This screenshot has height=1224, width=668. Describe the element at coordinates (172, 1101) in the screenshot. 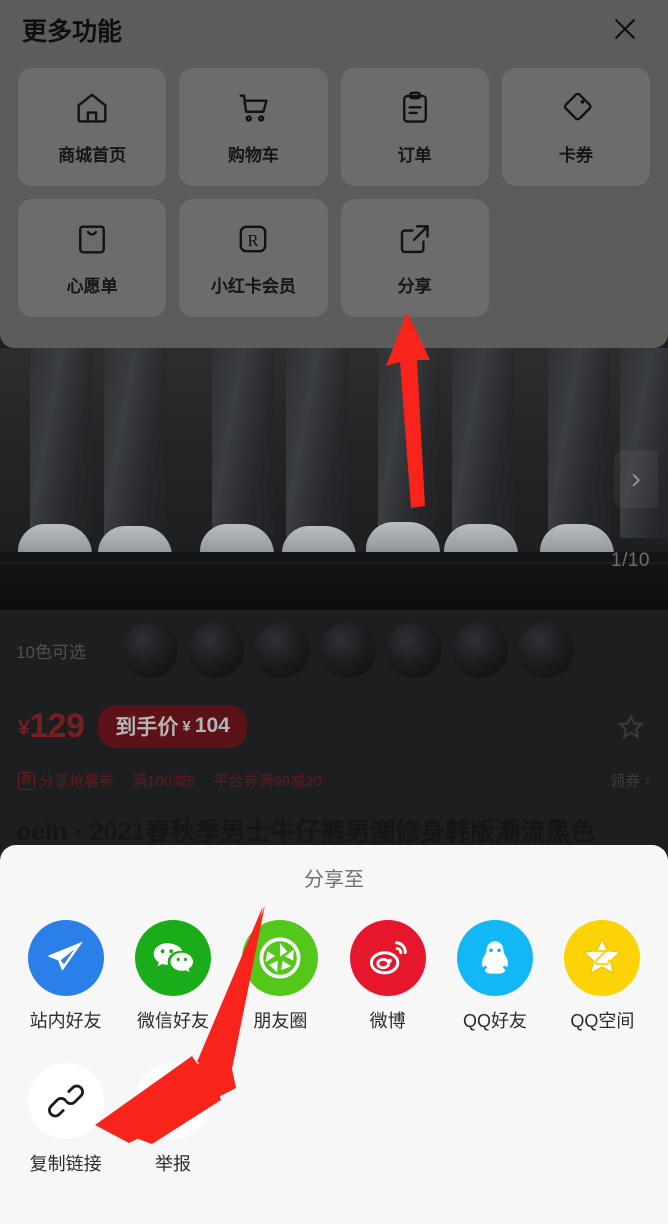

I see `warning-triangle-icon` at that location.